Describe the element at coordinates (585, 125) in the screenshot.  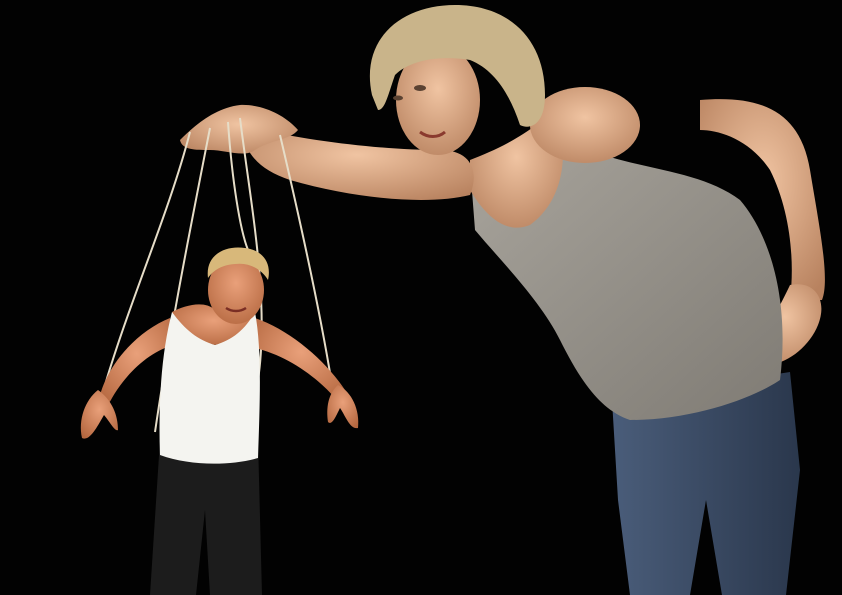
I see `puppeteer-shoulder` at that location.